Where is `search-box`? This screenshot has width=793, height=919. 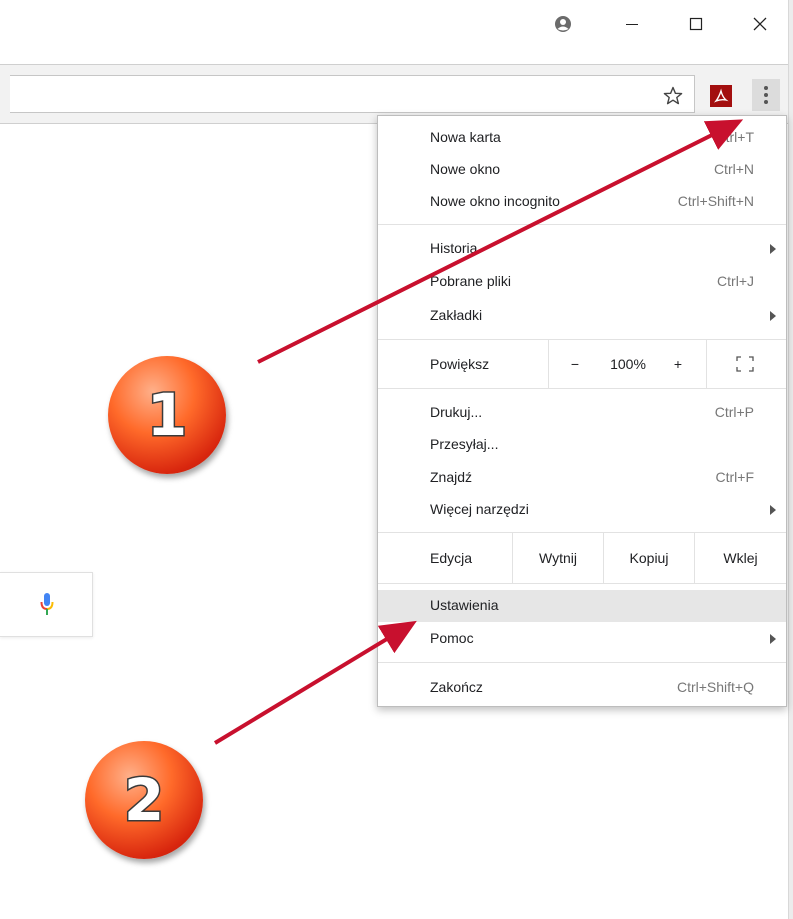 search-box is located at coordinates (46, 604).